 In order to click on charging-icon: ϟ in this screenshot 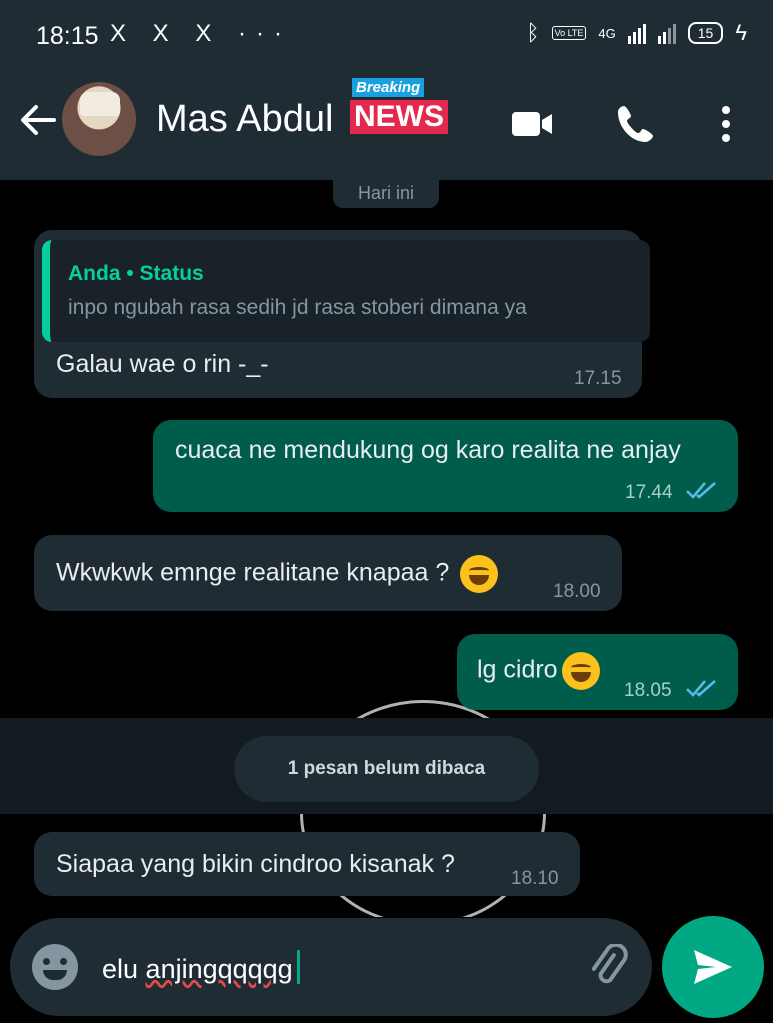, I will do `click(741, 32)`.